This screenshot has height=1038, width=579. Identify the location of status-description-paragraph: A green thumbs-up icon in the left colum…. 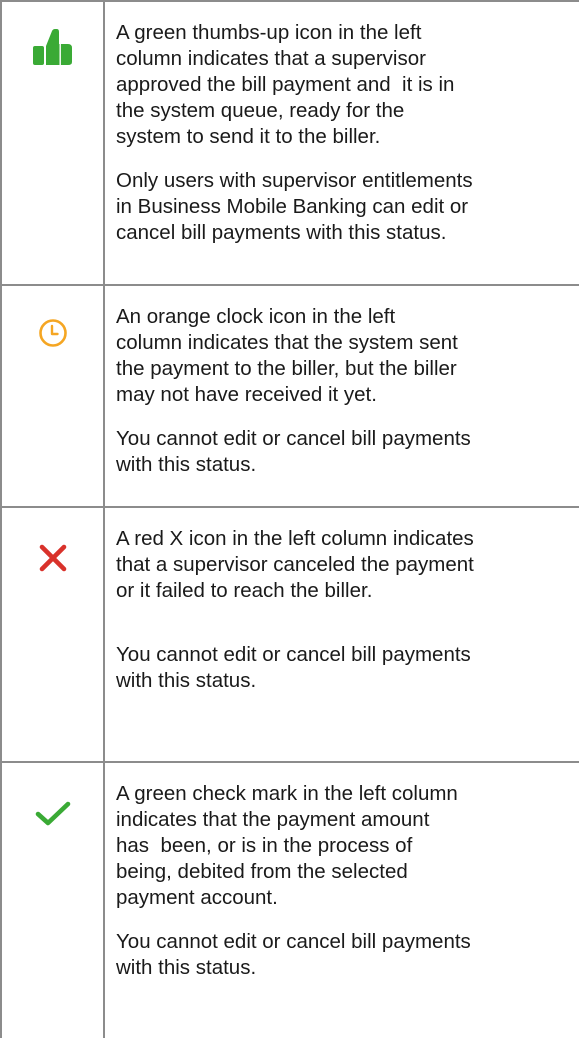
(285, 84).